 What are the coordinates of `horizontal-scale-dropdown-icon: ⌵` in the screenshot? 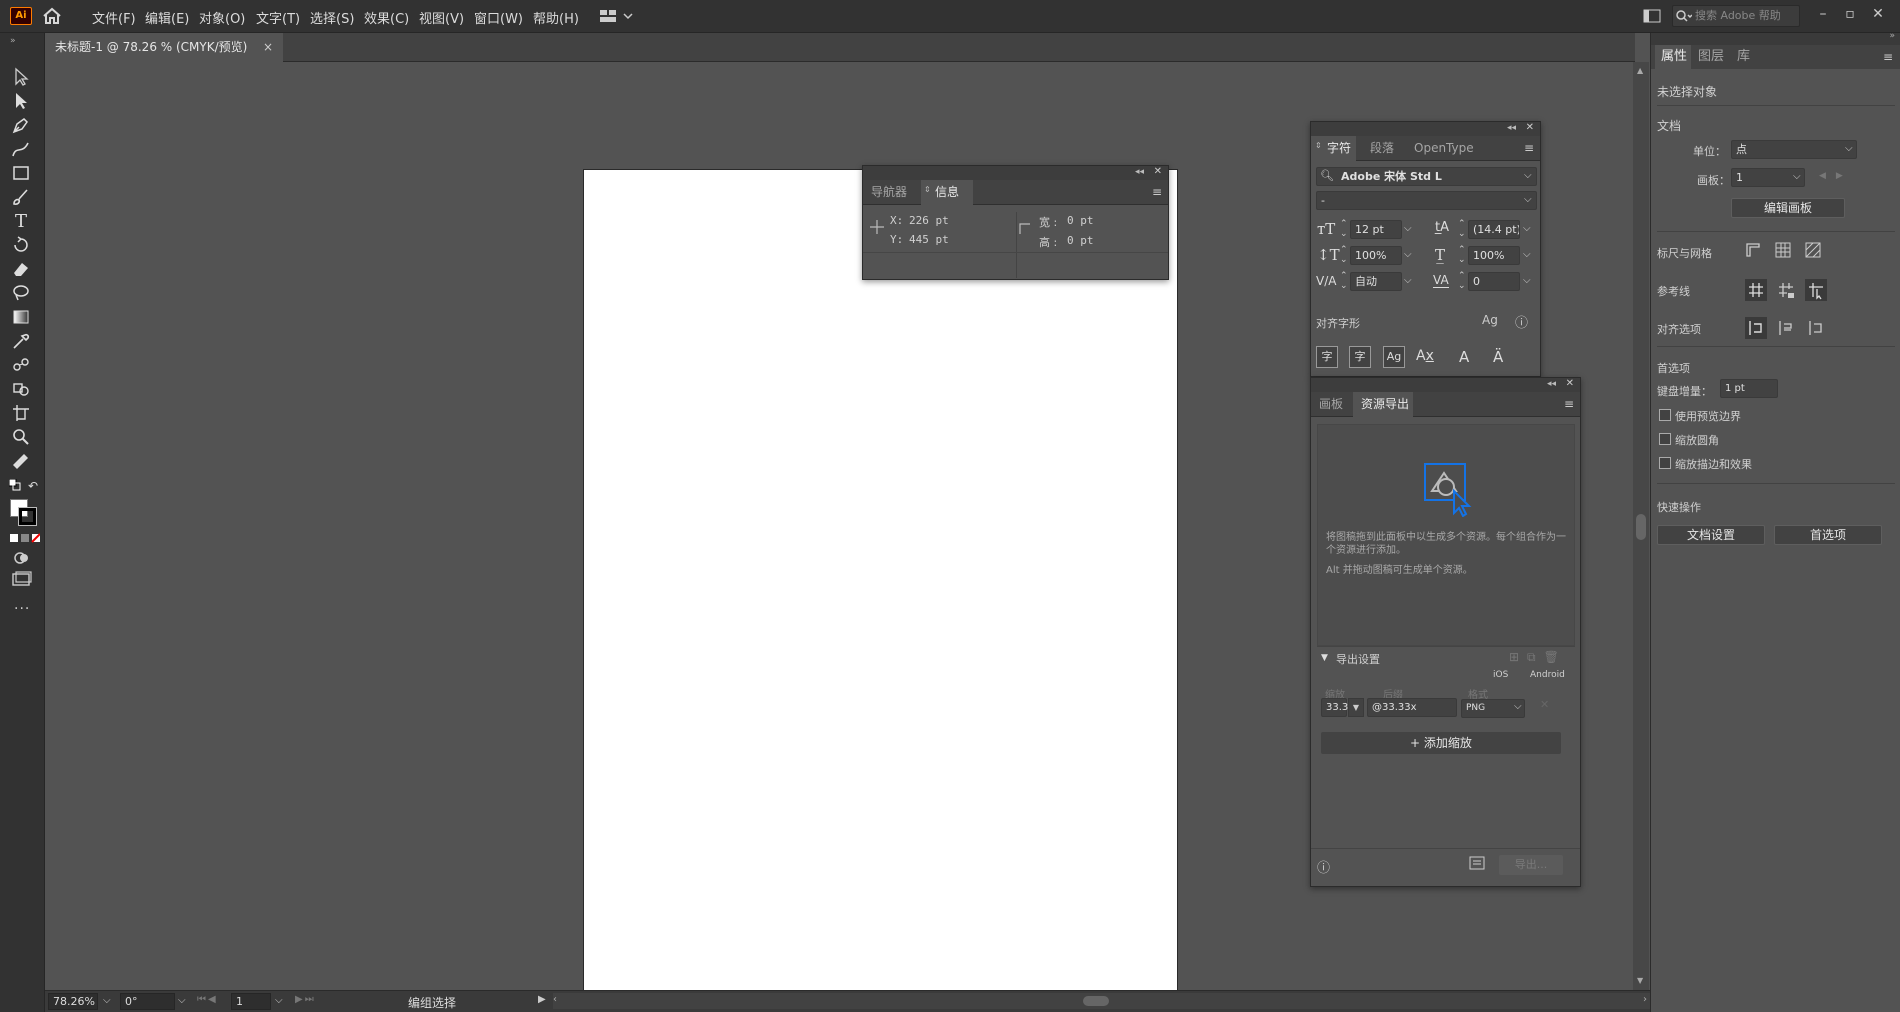 It's located at (1527, 254).